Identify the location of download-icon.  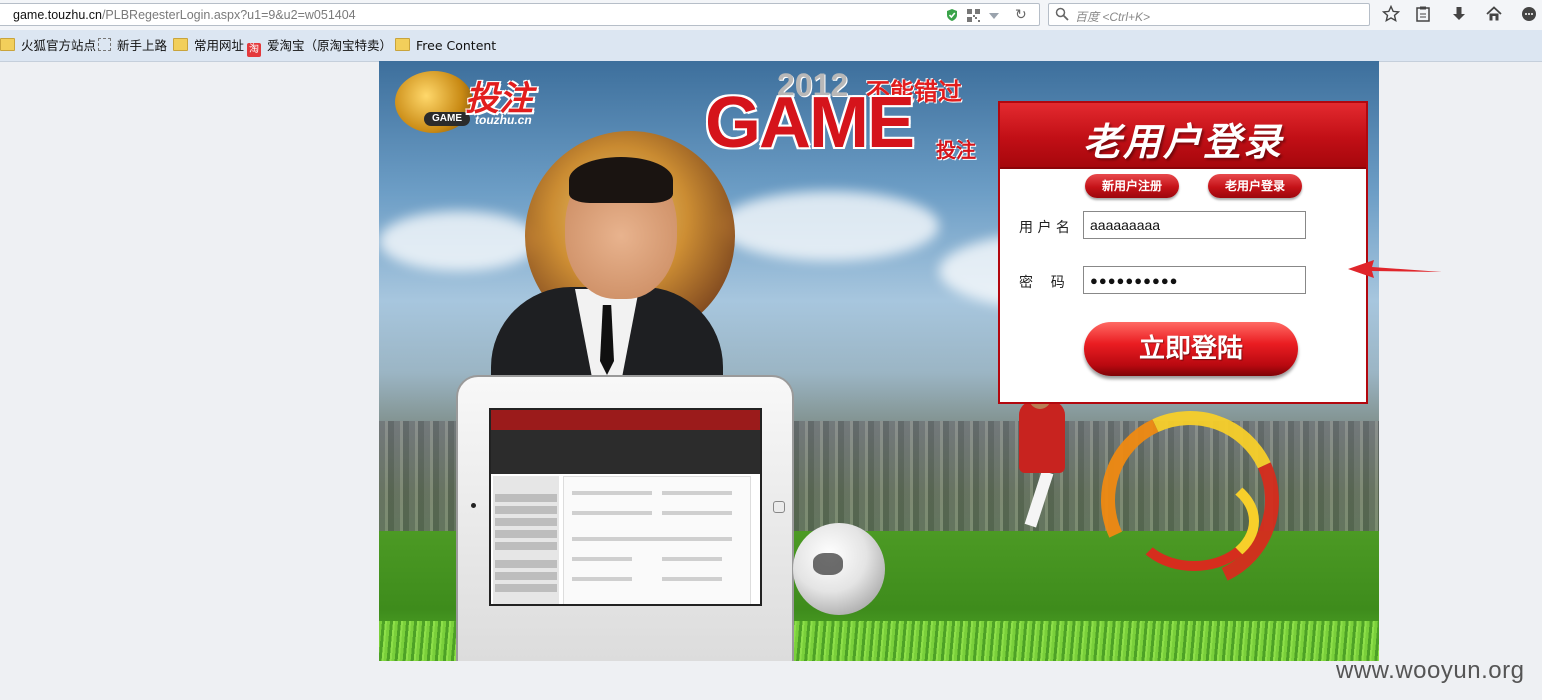
(1459, 14).